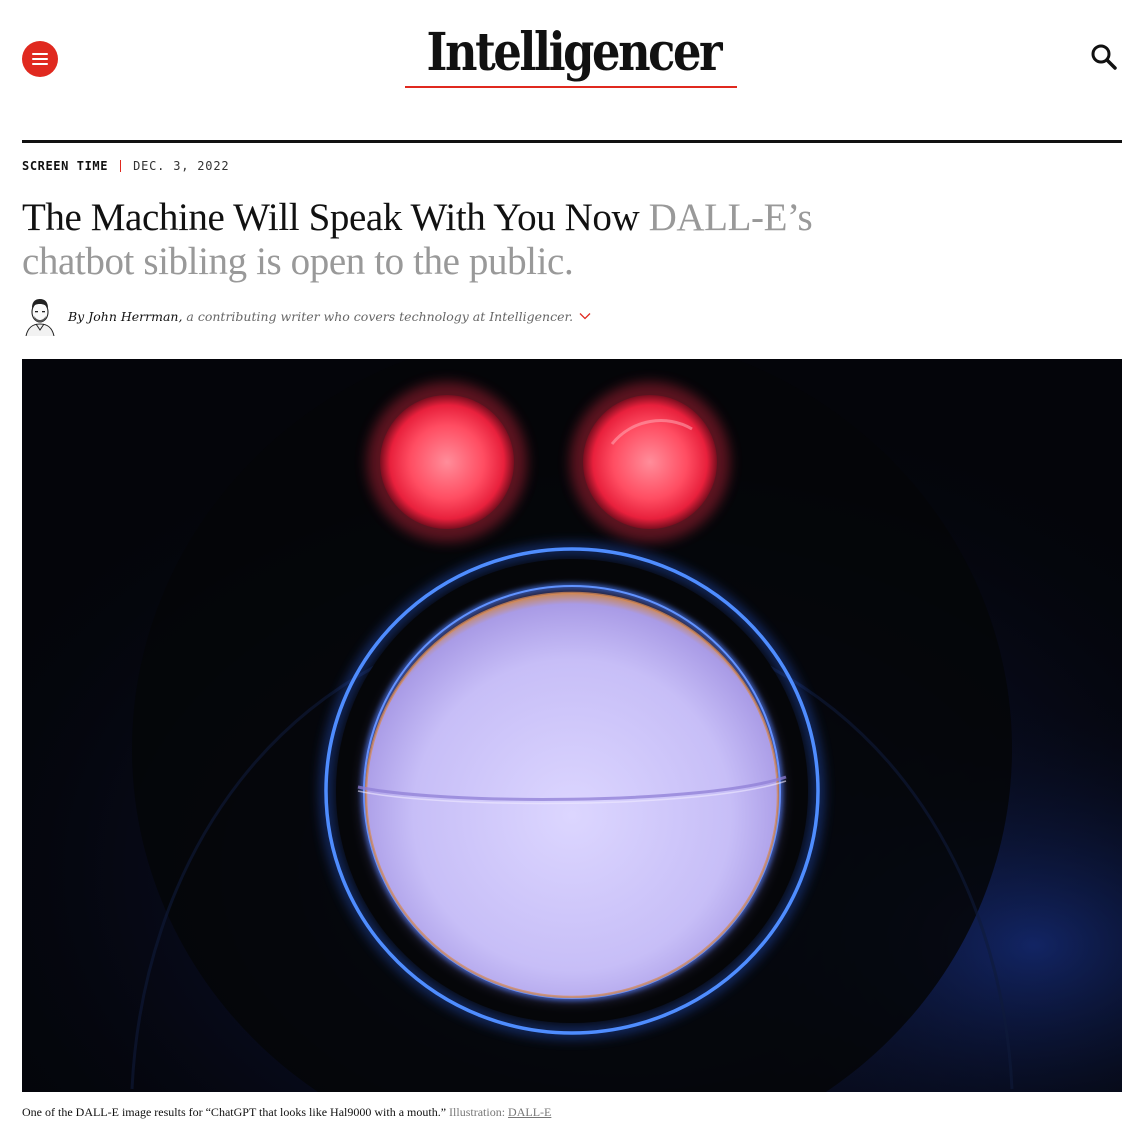  Describe the element at coordinates (529, 1112) in the screenshot. I see `caption-credit-link: DALL-E` at that location.